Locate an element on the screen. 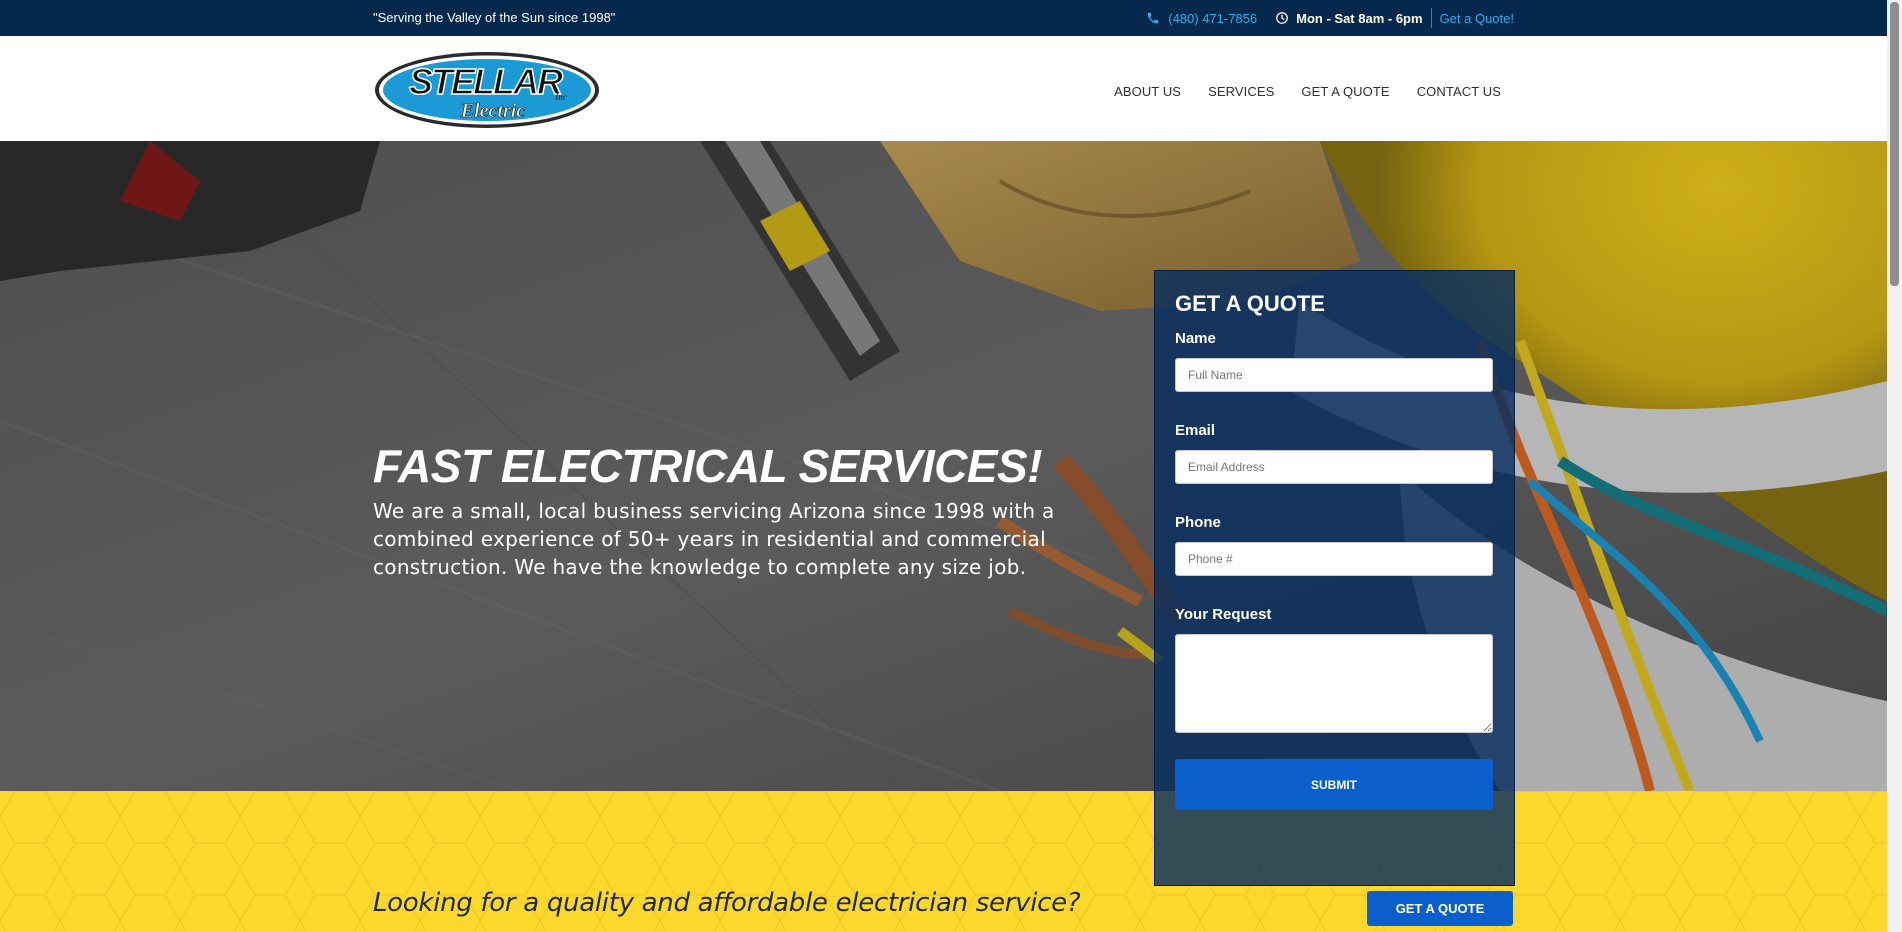 This screenshot has width=1902, height=932. quote-form-title: GET A QUOTE is located at coordinates (1250, 303).